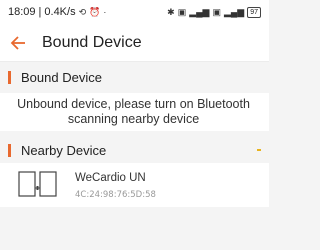 Image resolution: width=320 pixels, height=250 pixels. I want to click on nearby-device-header: Nearby Device, so click(134, 150).